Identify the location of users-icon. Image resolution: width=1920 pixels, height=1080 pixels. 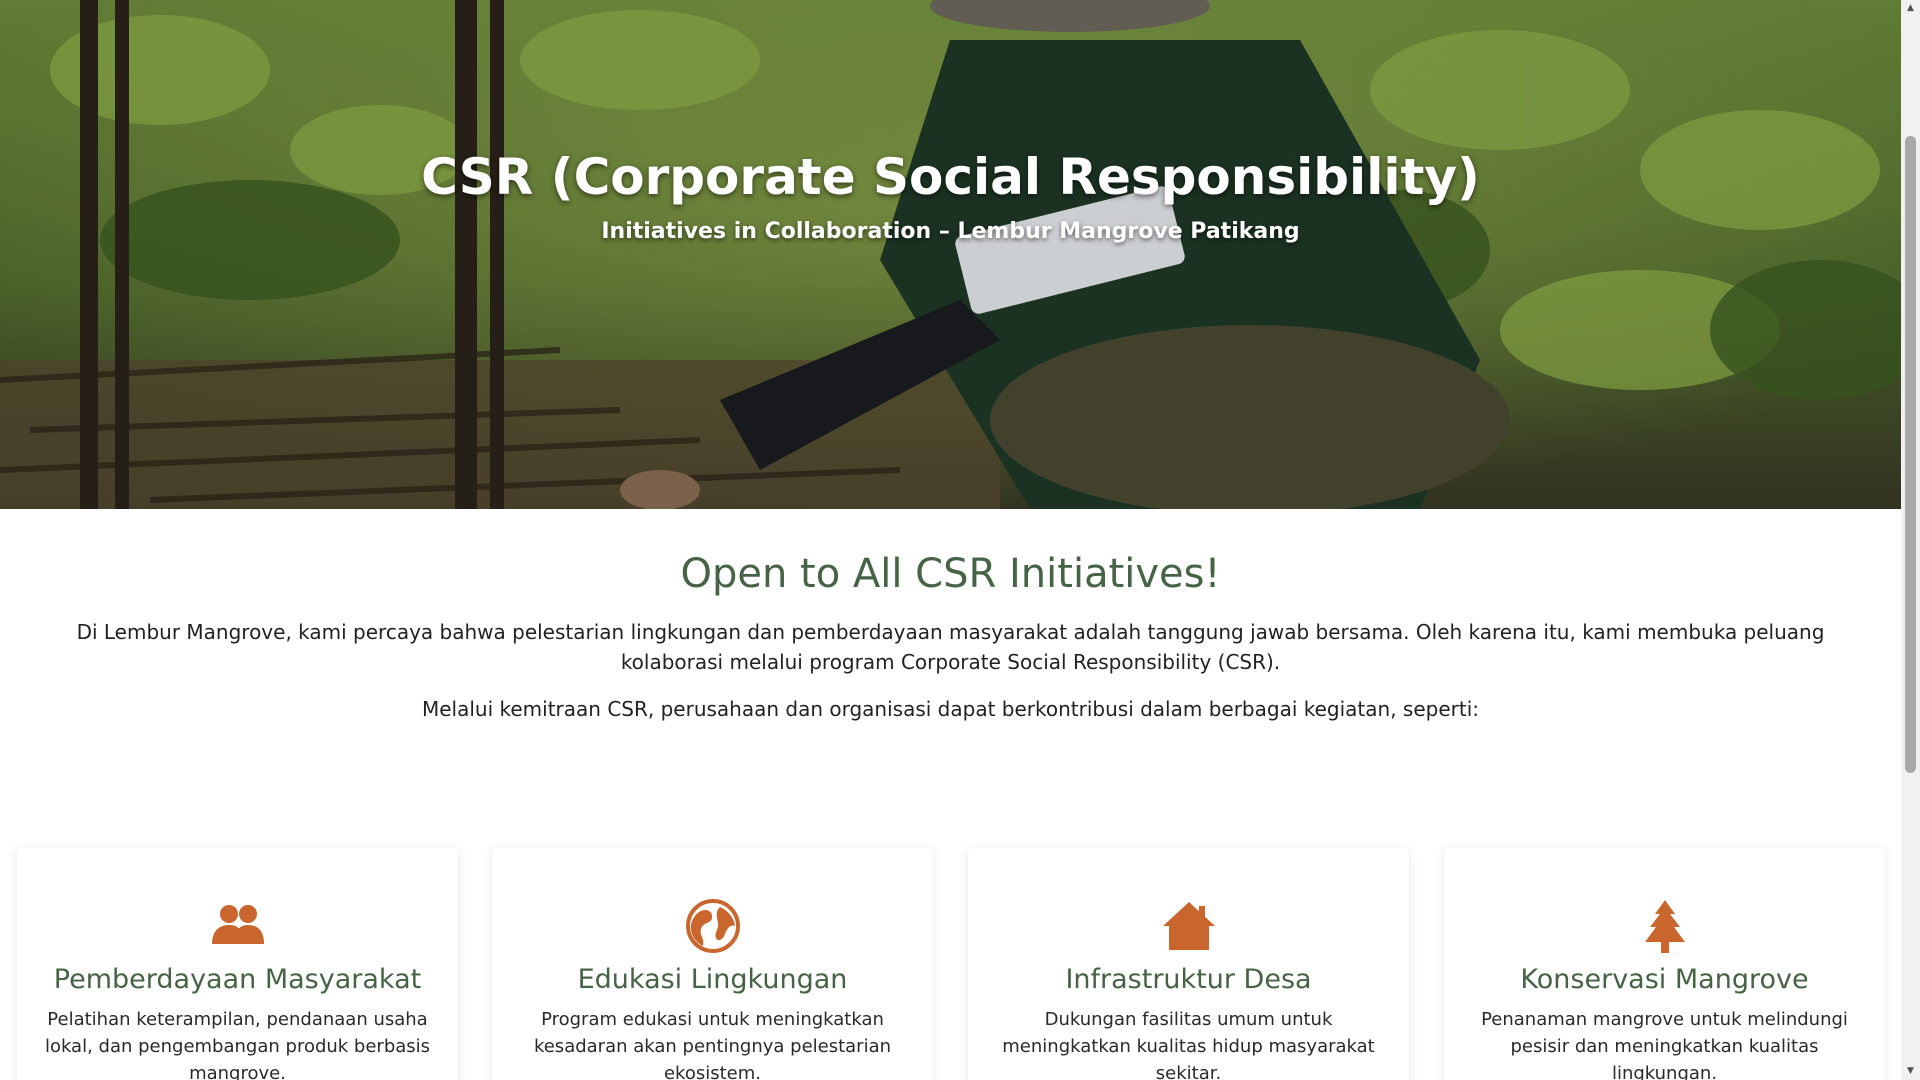
(237, 926).